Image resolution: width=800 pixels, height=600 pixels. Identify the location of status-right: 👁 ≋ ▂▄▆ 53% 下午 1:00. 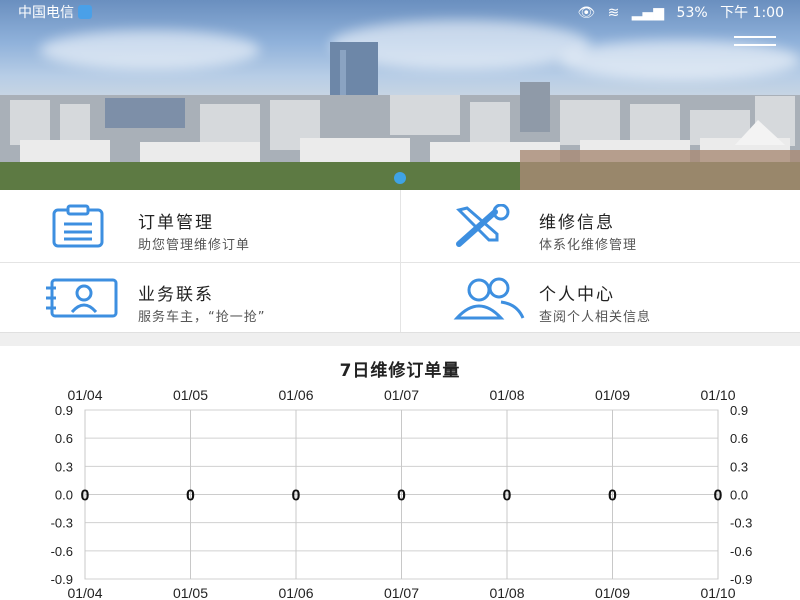
(676, 12).